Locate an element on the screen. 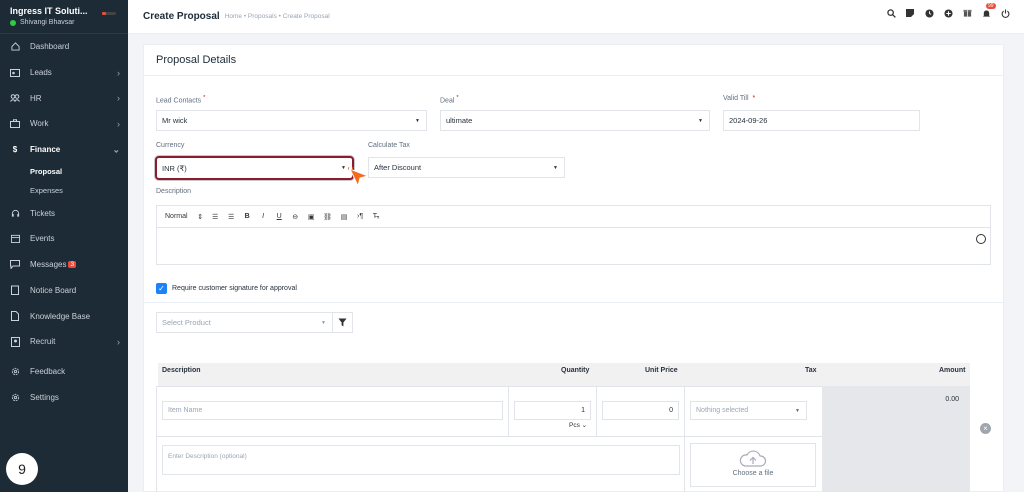 The image size is (1024, 492). link-icon: ⛓ is located at coordinates (327, 217).